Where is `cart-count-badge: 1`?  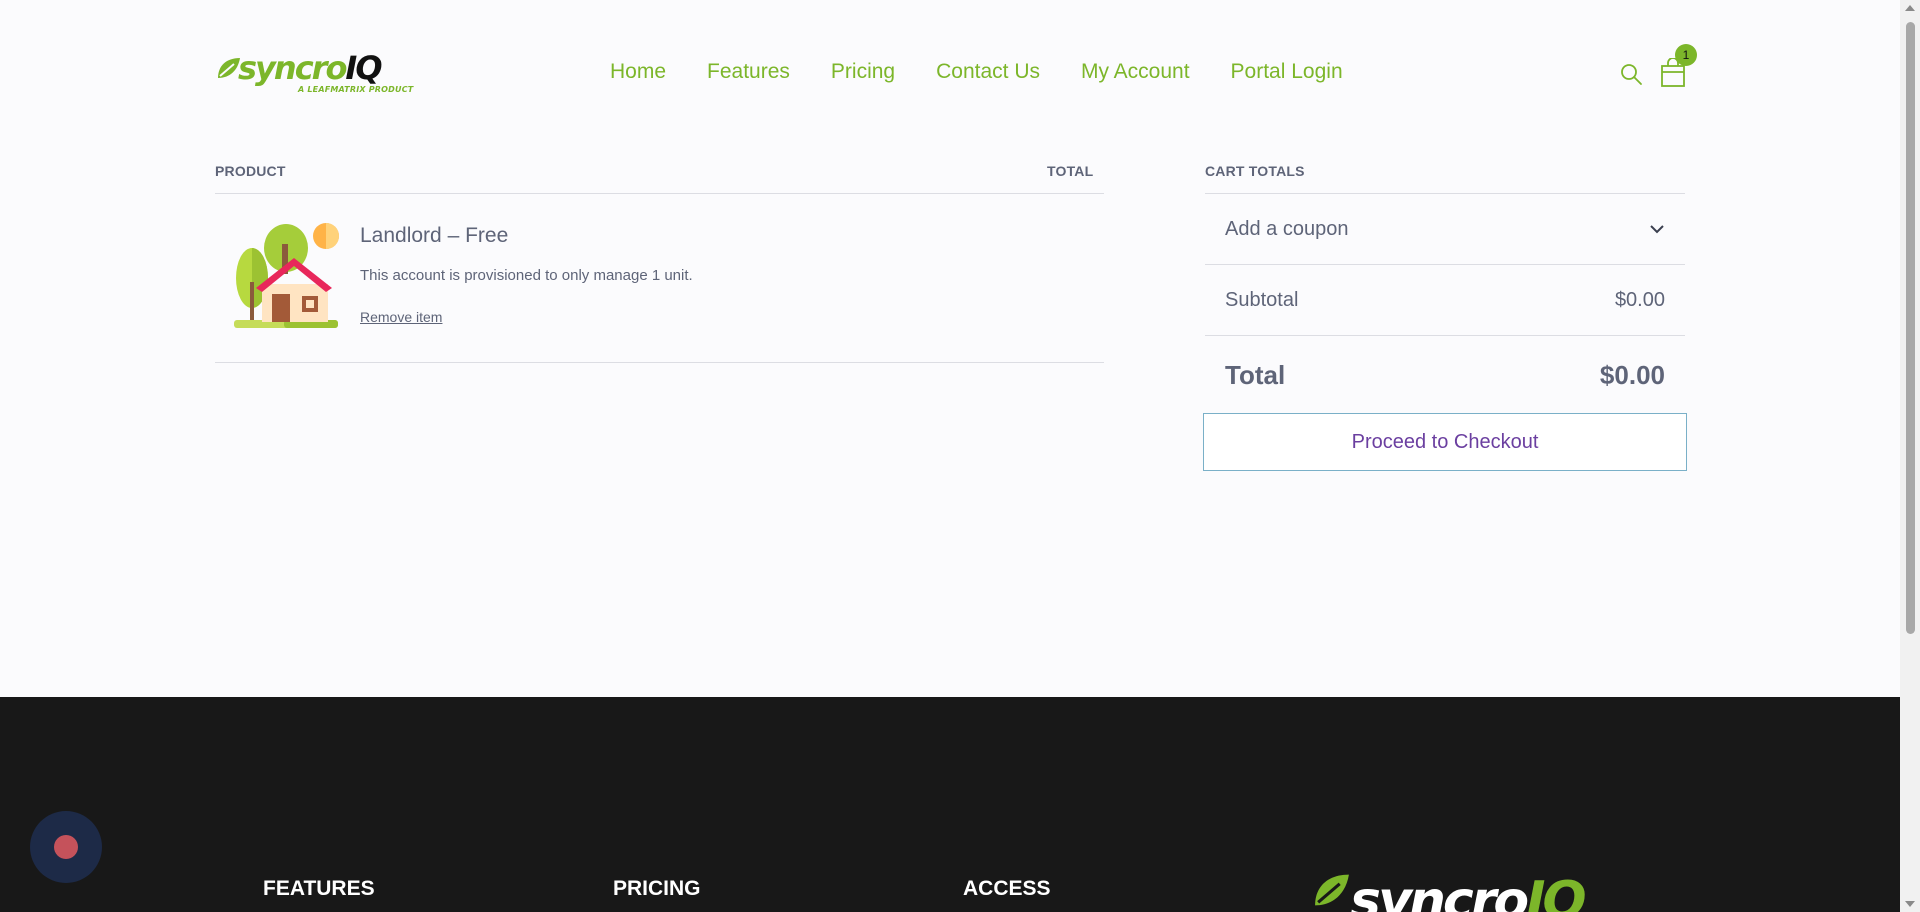 cart-count-badge: 1 is located at coordinates (1686, 55).